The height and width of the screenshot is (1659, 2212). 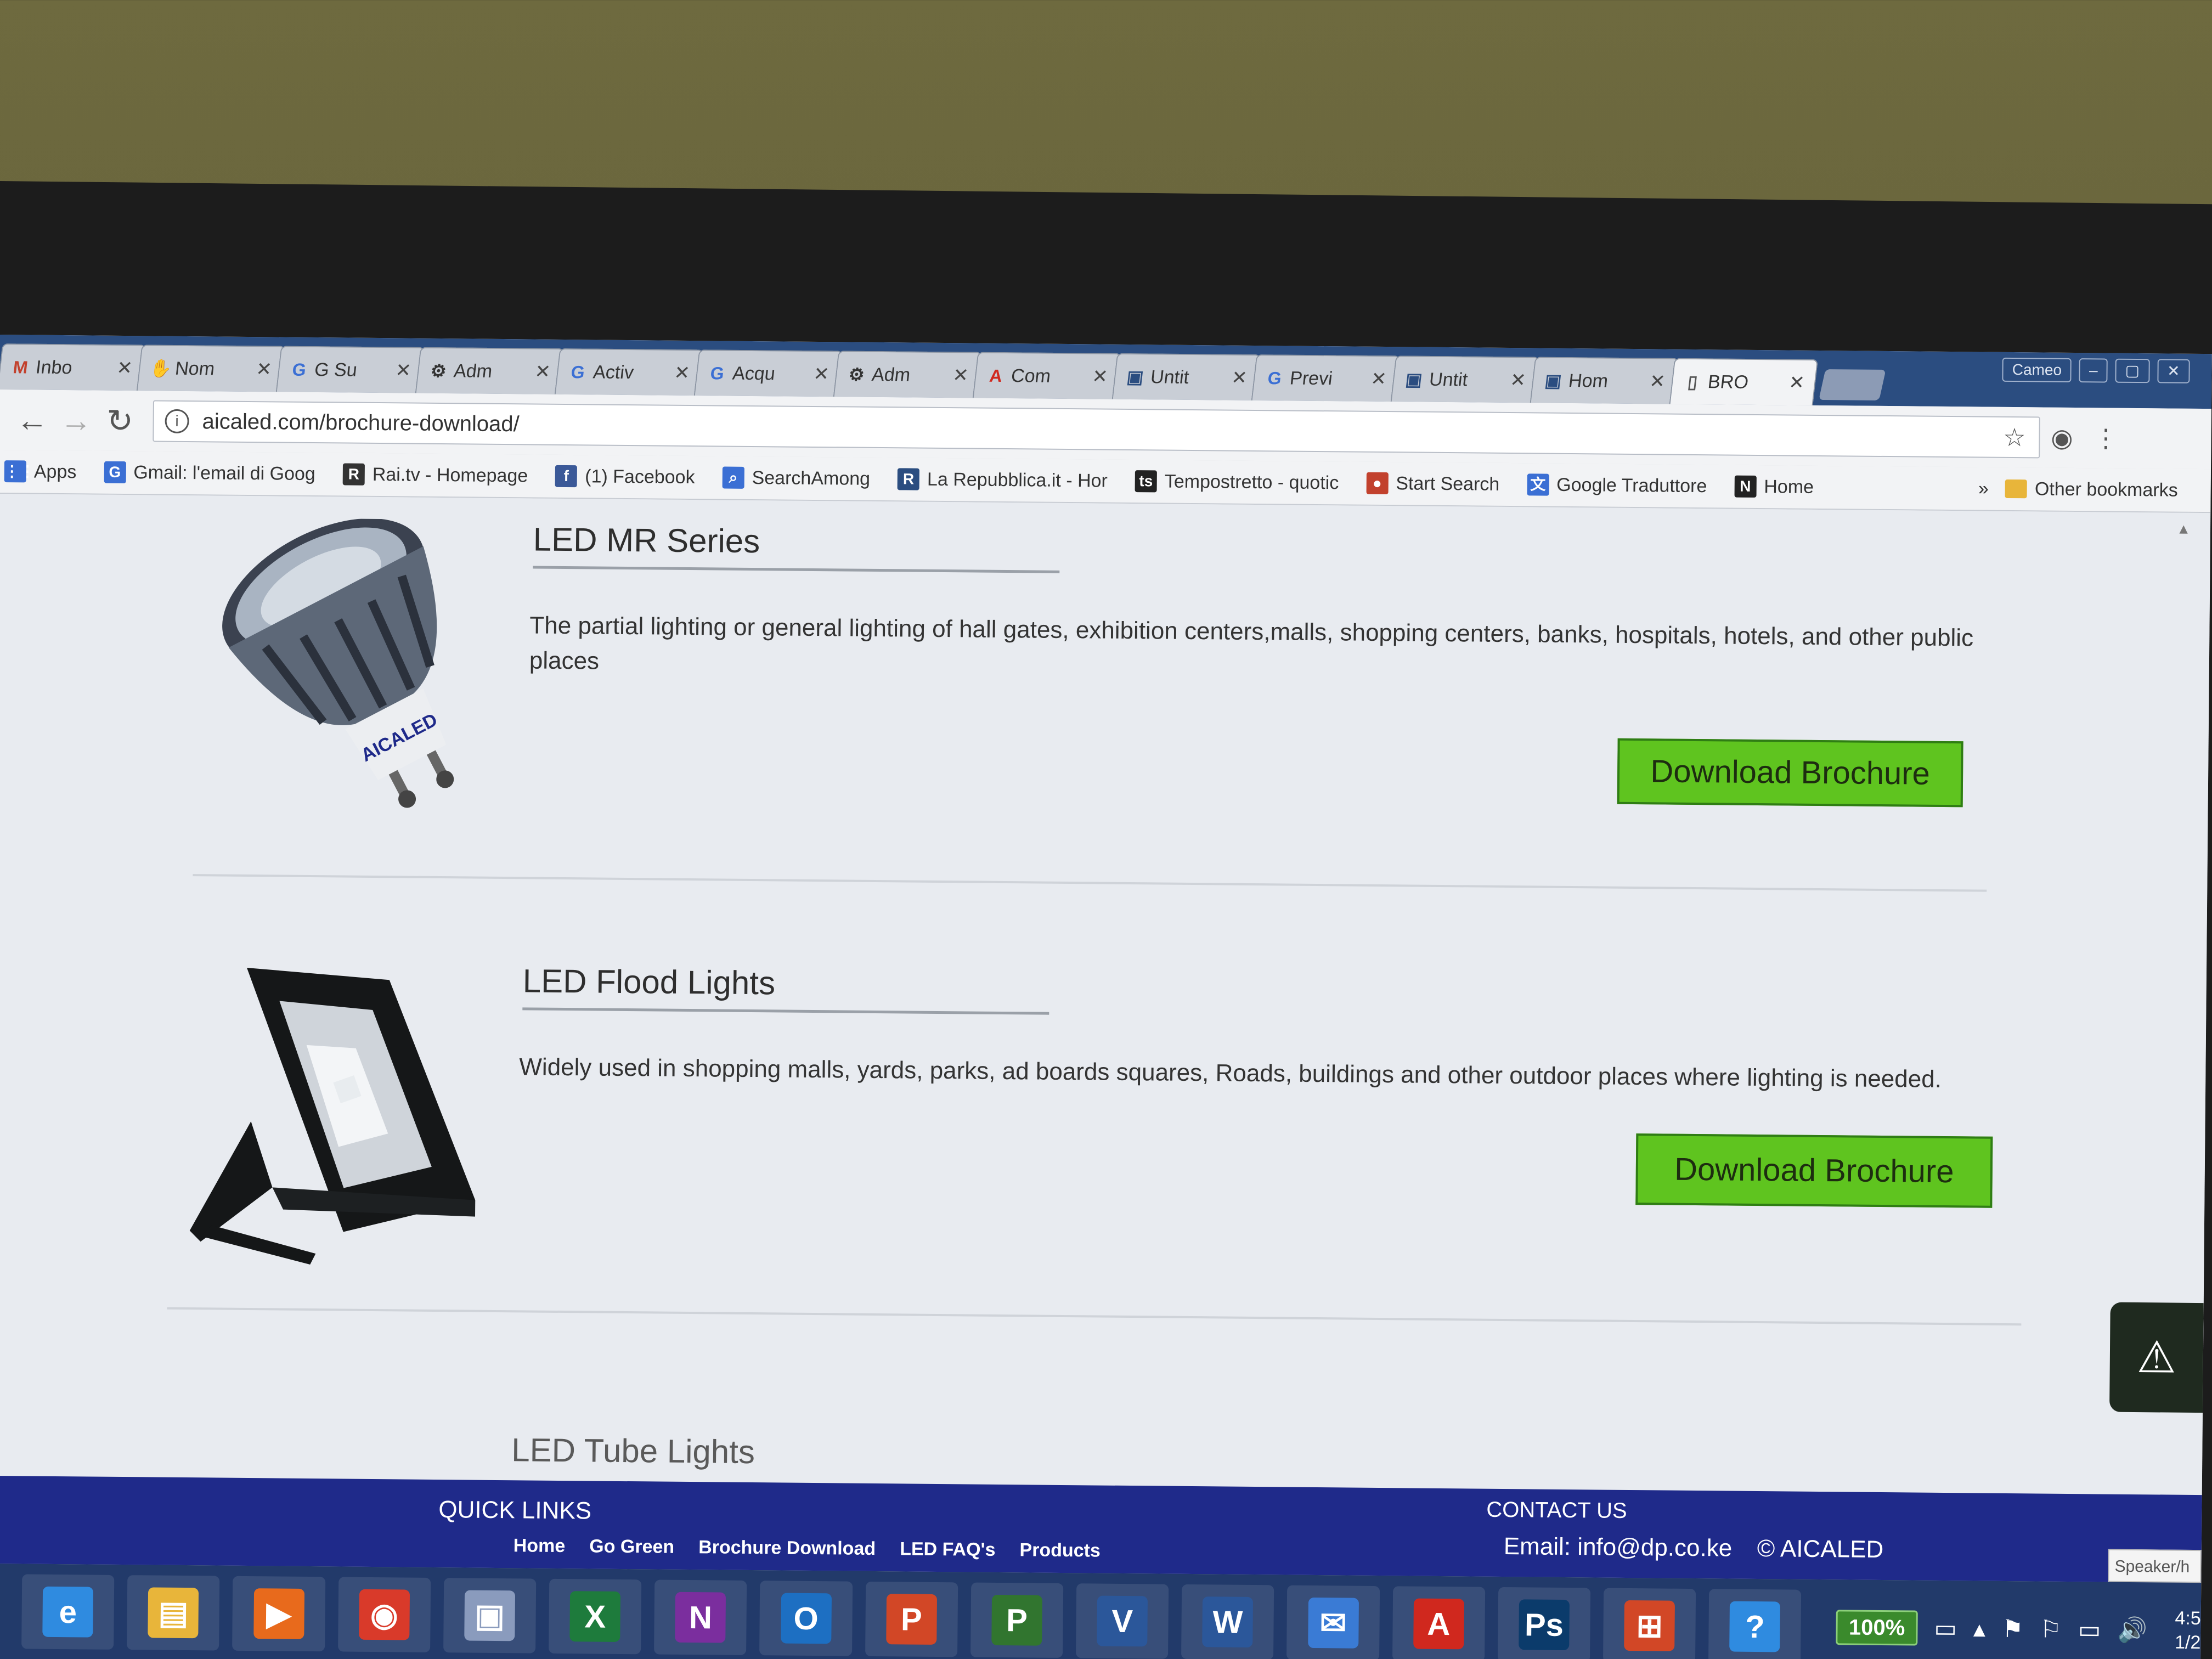 What do you see at coordinates (2062, 437) in the screenshot?
I see `camera-icon: ◉` at bounding box center [2062, 437].